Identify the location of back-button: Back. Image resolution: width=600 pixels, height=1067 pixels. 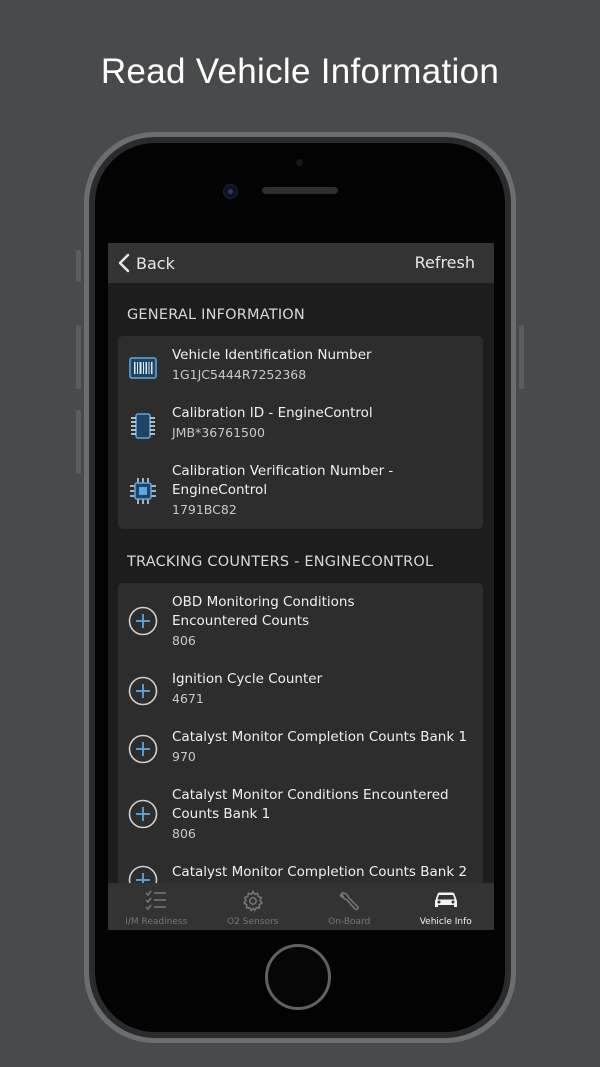
(146, 263).